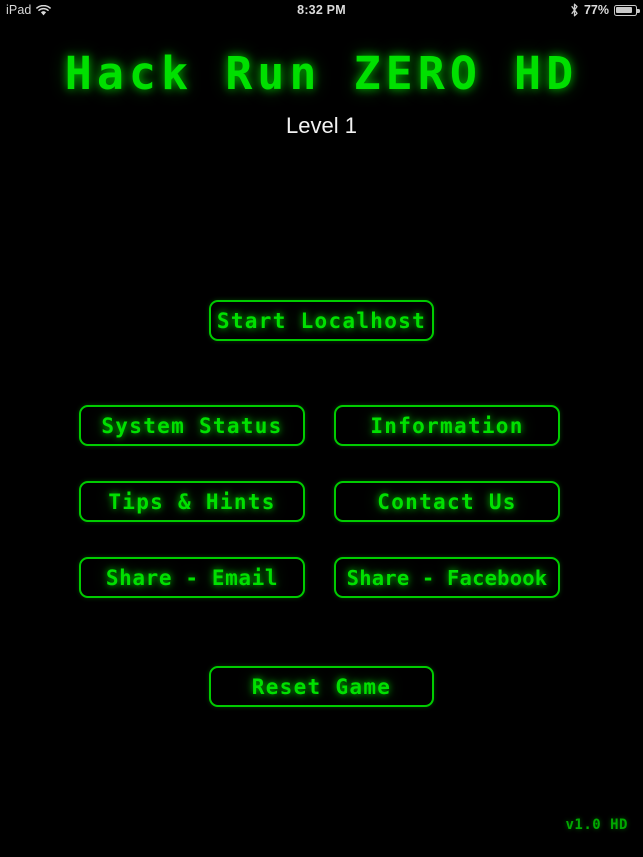  Describe the element at coordinates (627, 10) in the screenshot. I see `battery-icon` at that location.